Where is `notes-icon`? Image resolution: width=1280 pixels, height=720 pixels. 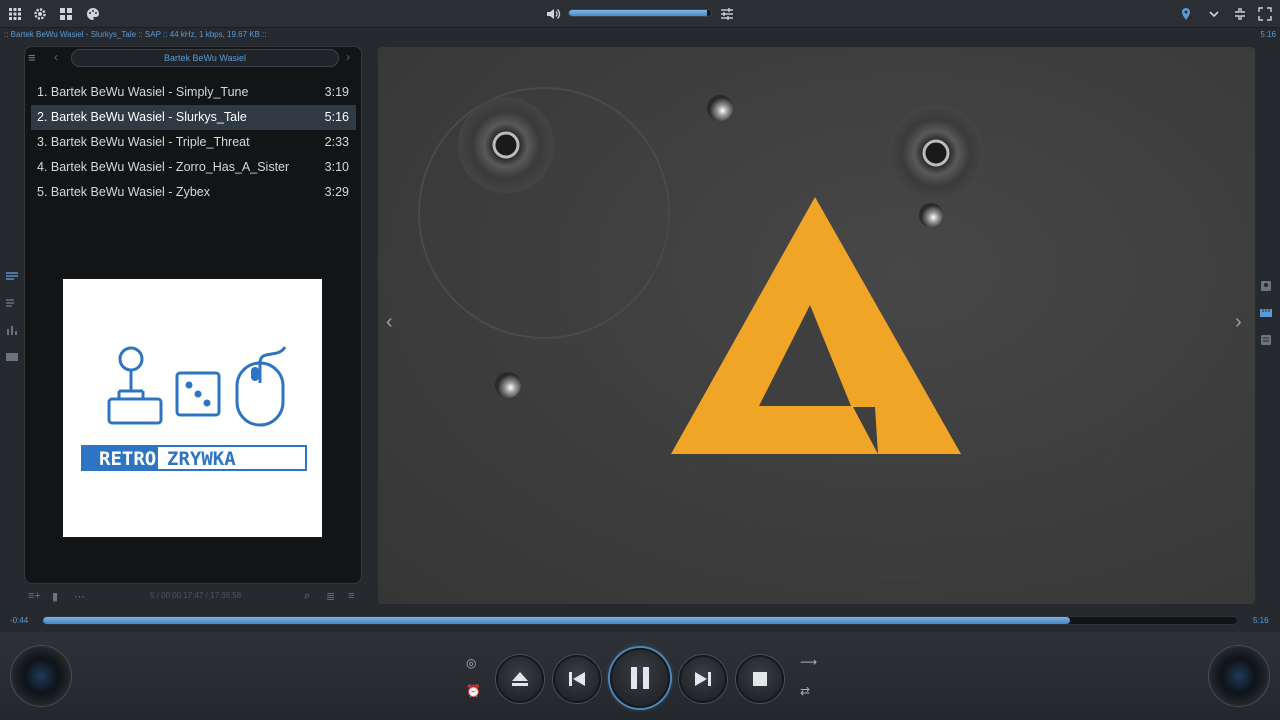 notes-icon is located at coordinates (1266, 338).